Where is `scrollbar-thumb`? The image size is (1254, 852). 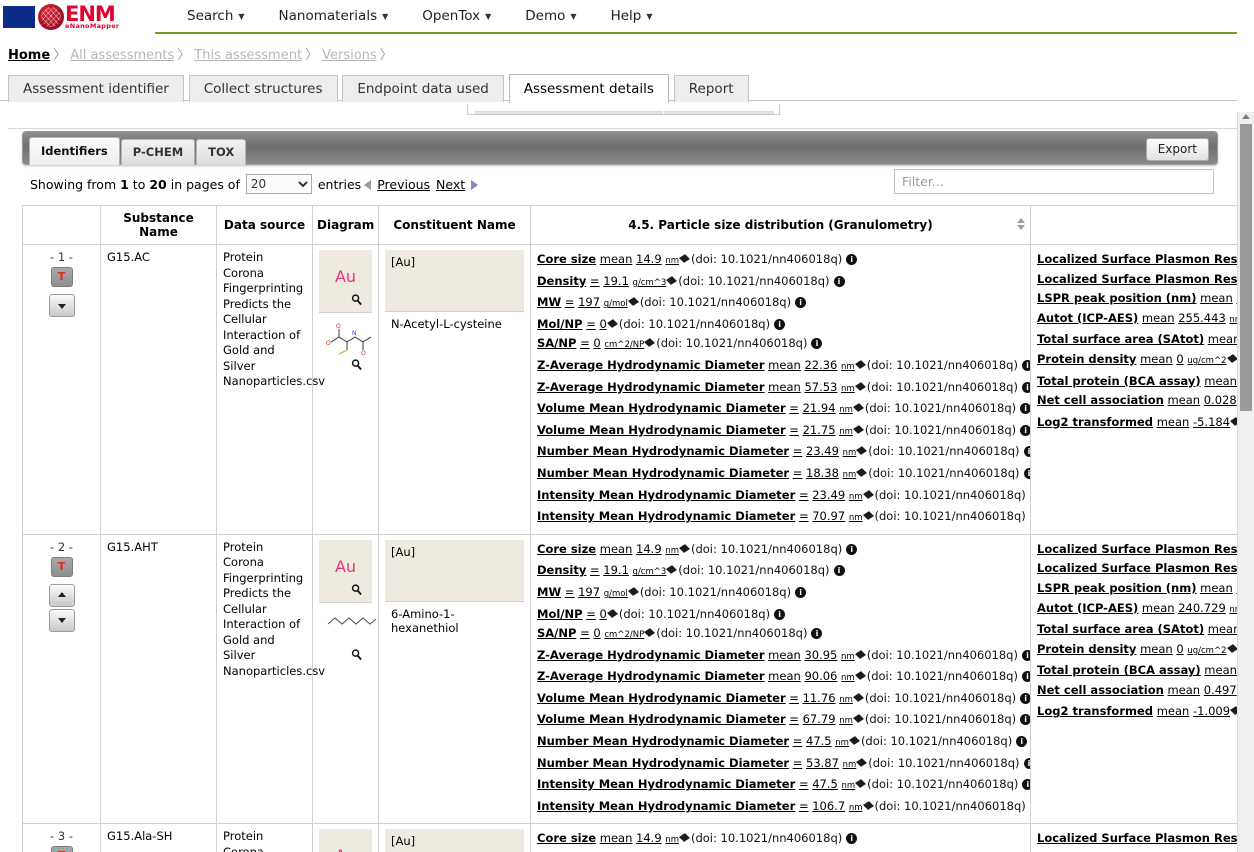 scrollbar-thumb is located at coordinates (1246, 267).